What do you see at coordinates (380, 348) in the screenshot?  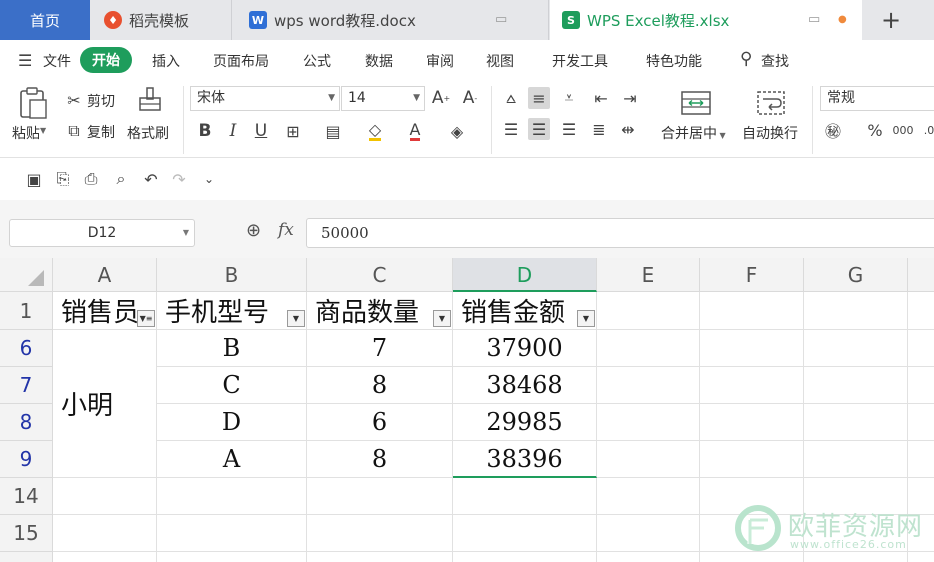 I see `cell-quantity: 7` at bounding box center [380, 348].